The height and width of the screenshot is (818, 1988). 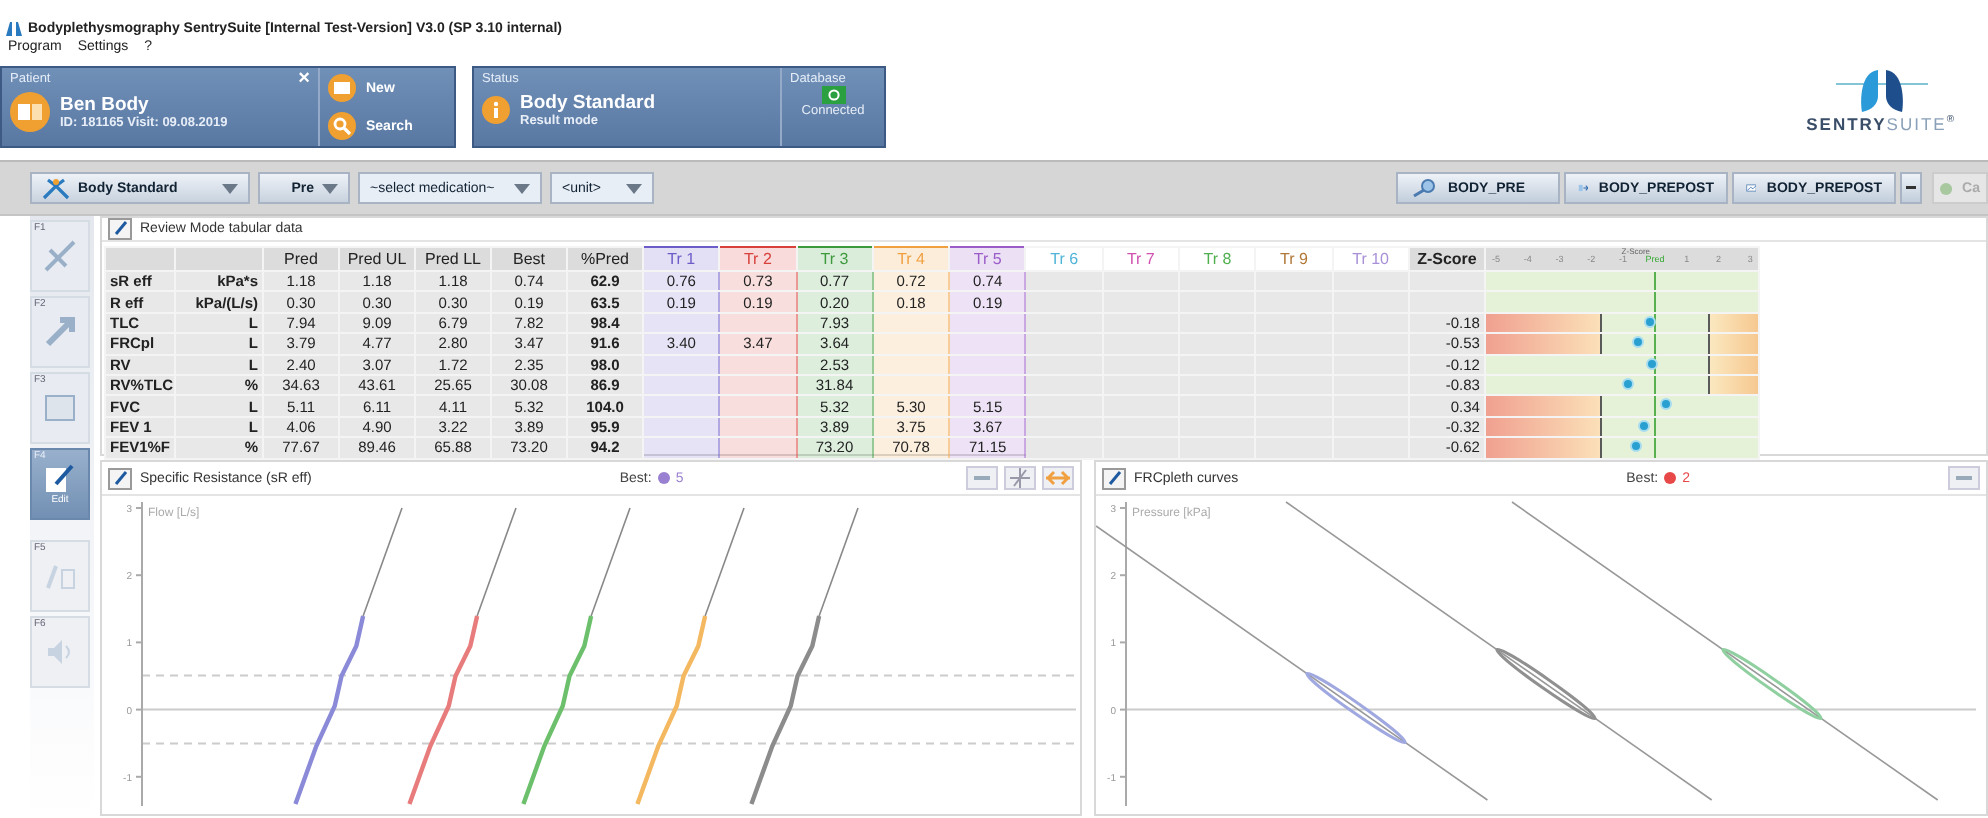 I want to click on curve-icon, so click(x=60, y=256).